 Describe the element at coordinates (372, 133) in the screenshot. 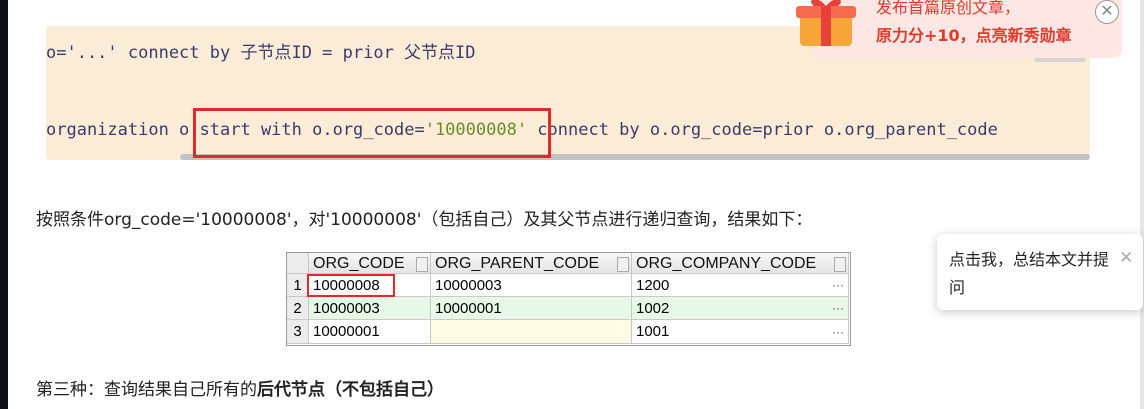

I see `code-highlight-box` at that location.